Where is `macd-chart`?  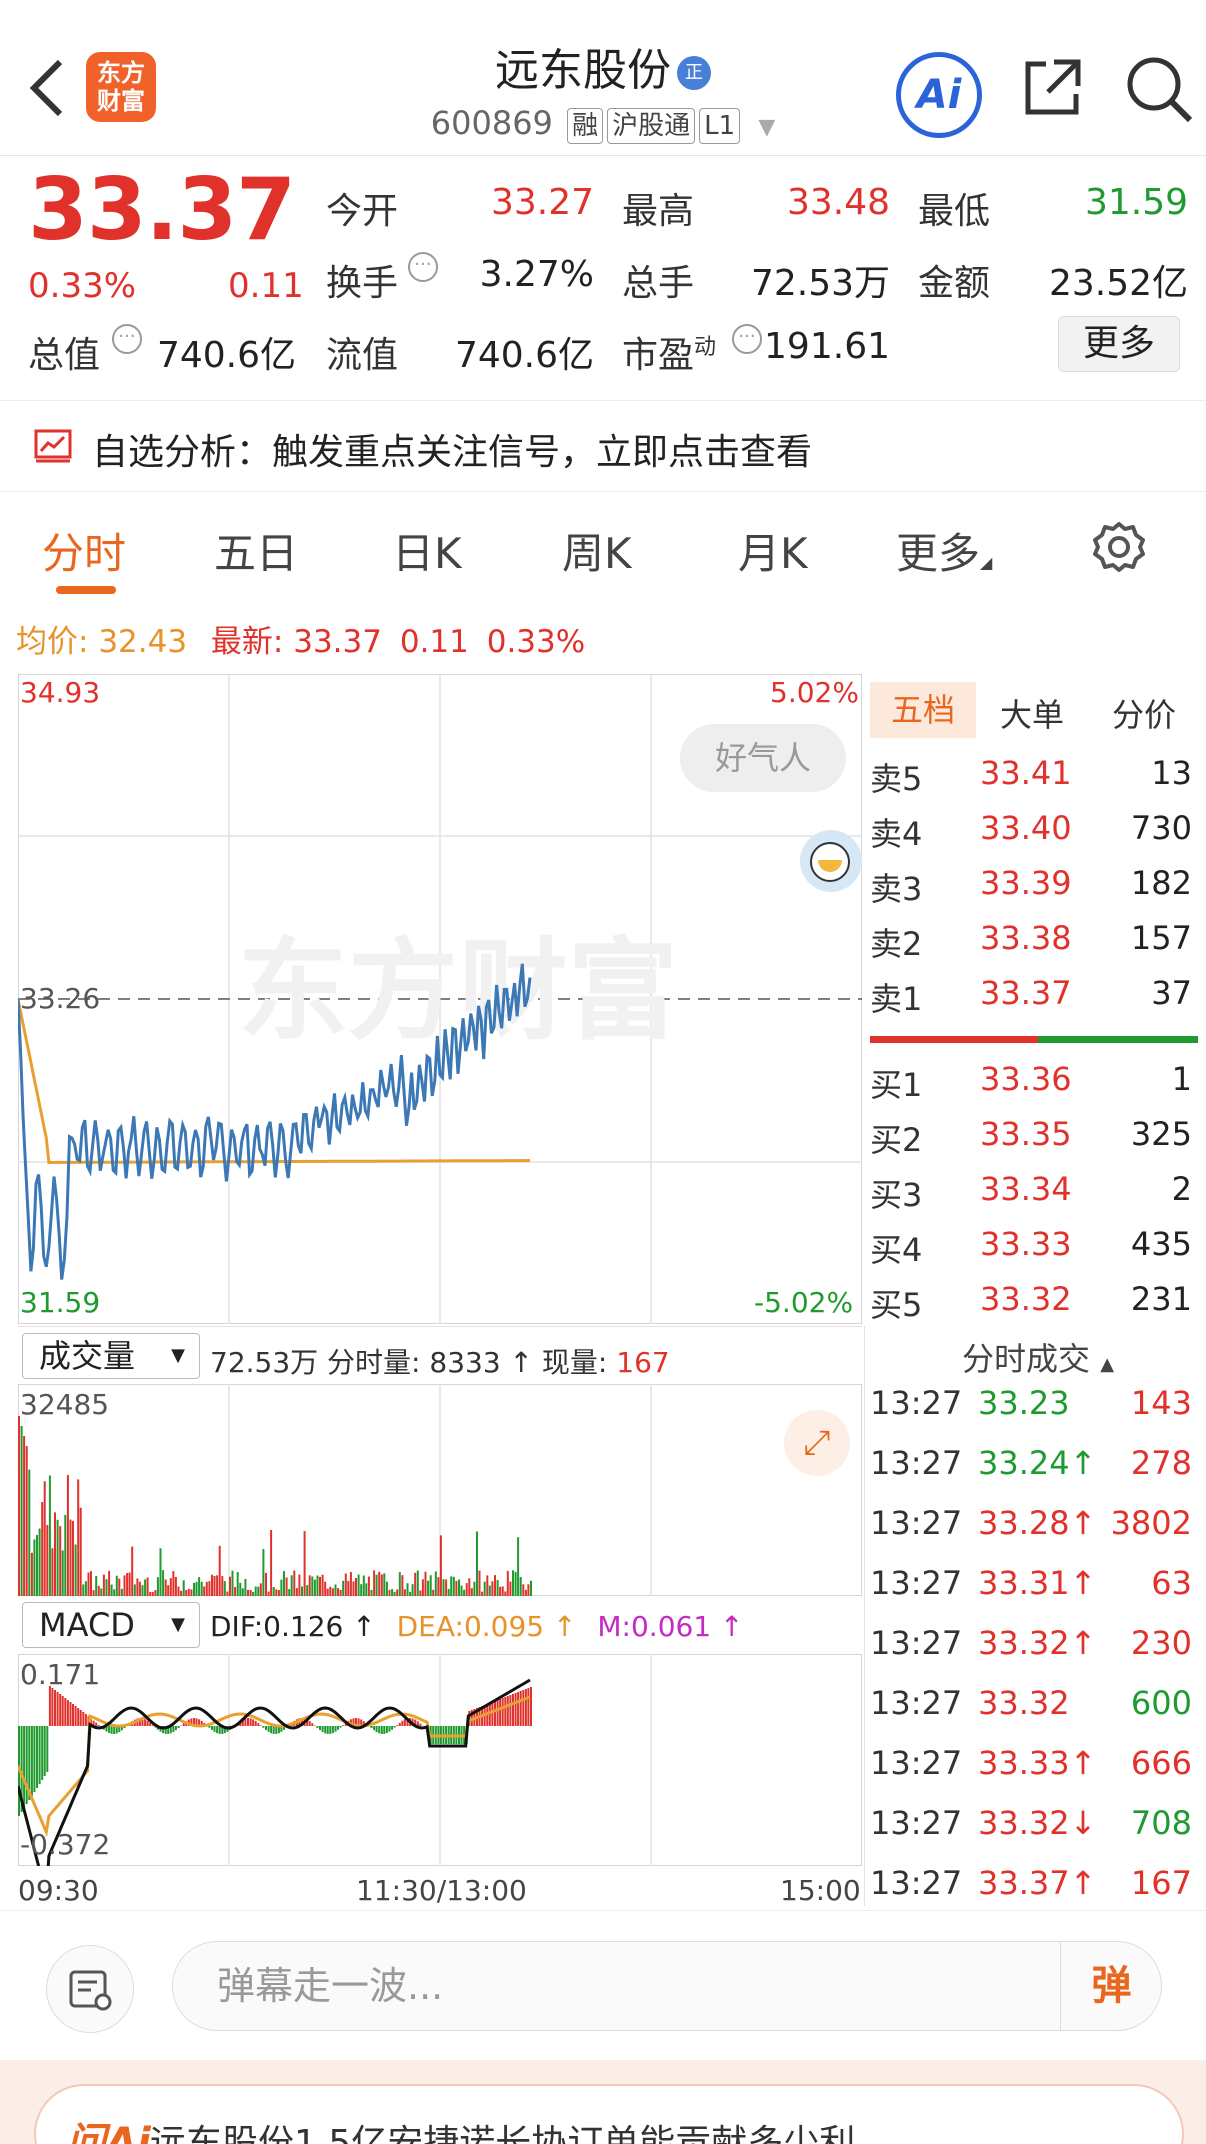 macd-chart is located at coordinates (440, 1760).